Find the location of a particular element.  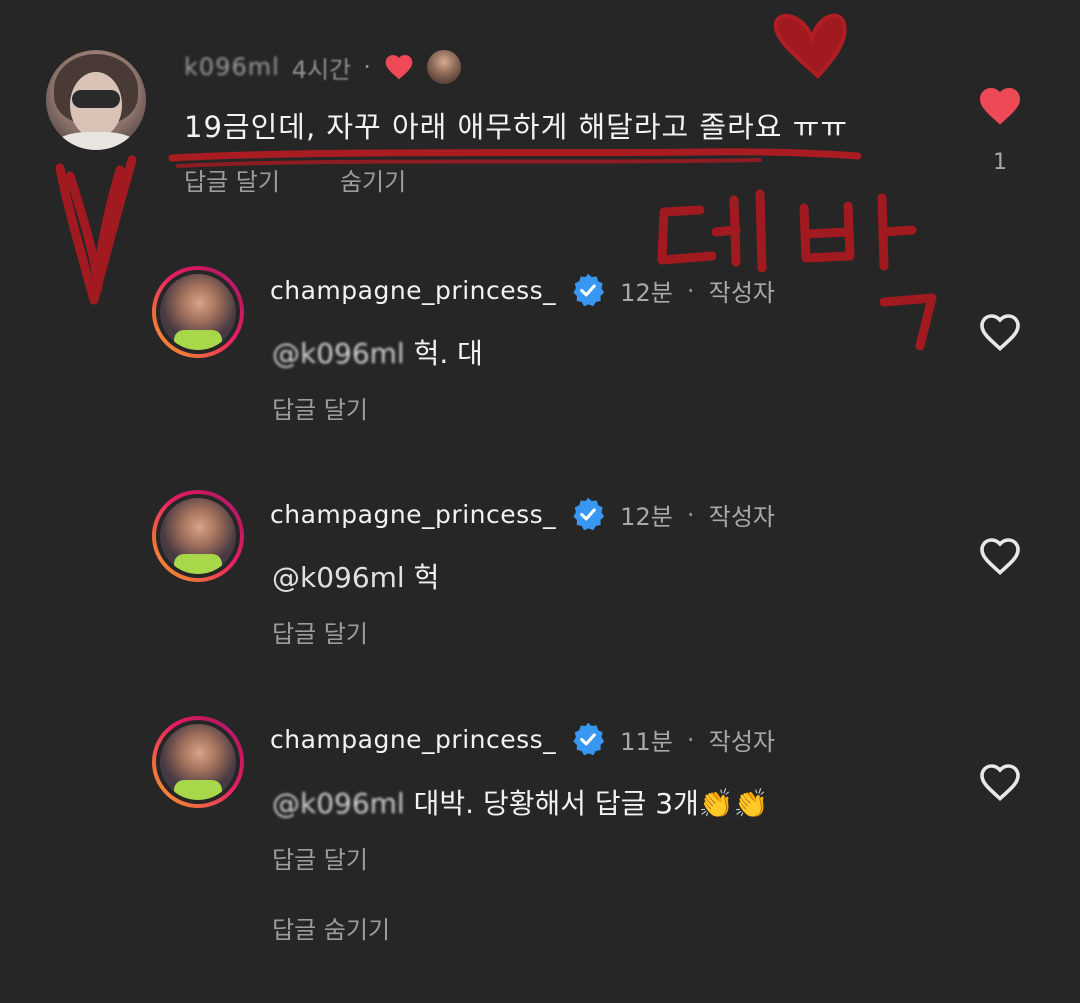

reply-text: @k096ml 대박. 당황해서 답글 3개👏👏 is located at coordinates (520, 802).